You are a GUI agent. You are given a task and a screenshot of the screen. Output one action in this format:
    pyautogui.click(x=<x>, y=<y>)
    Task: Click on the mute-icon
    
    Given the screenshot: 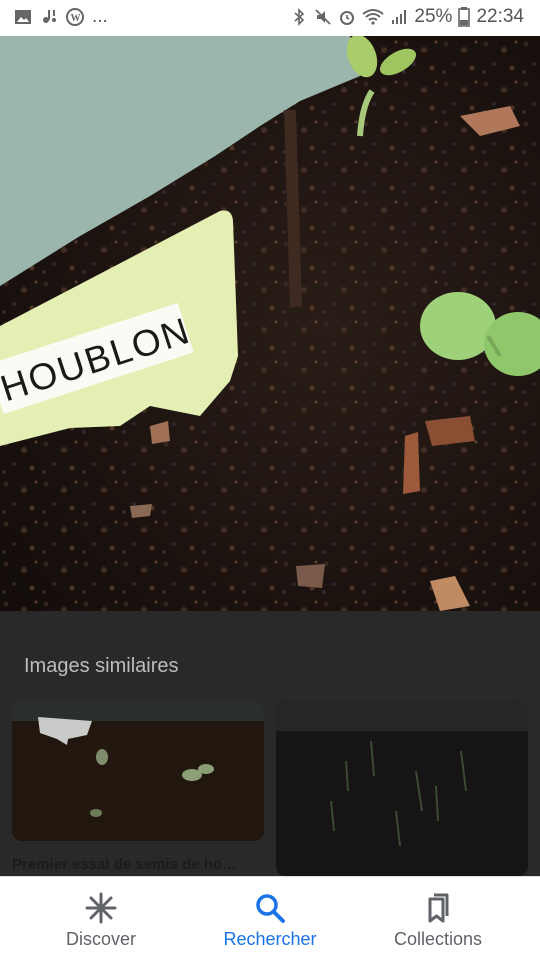 What is the action you would take?
    pyautogui.click(x=323, y=17)
    